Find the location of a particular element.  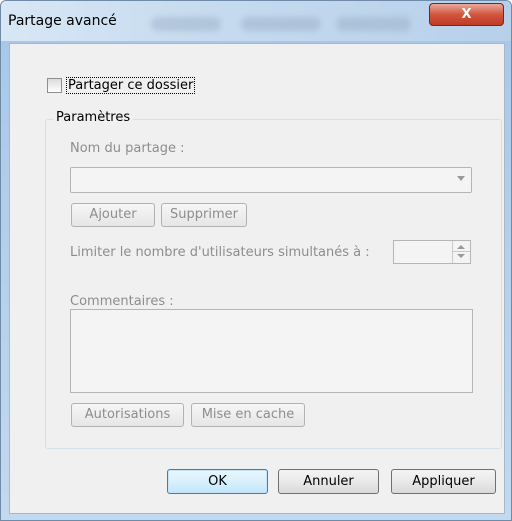

close-icon: X is located at coordinates (466, 14).